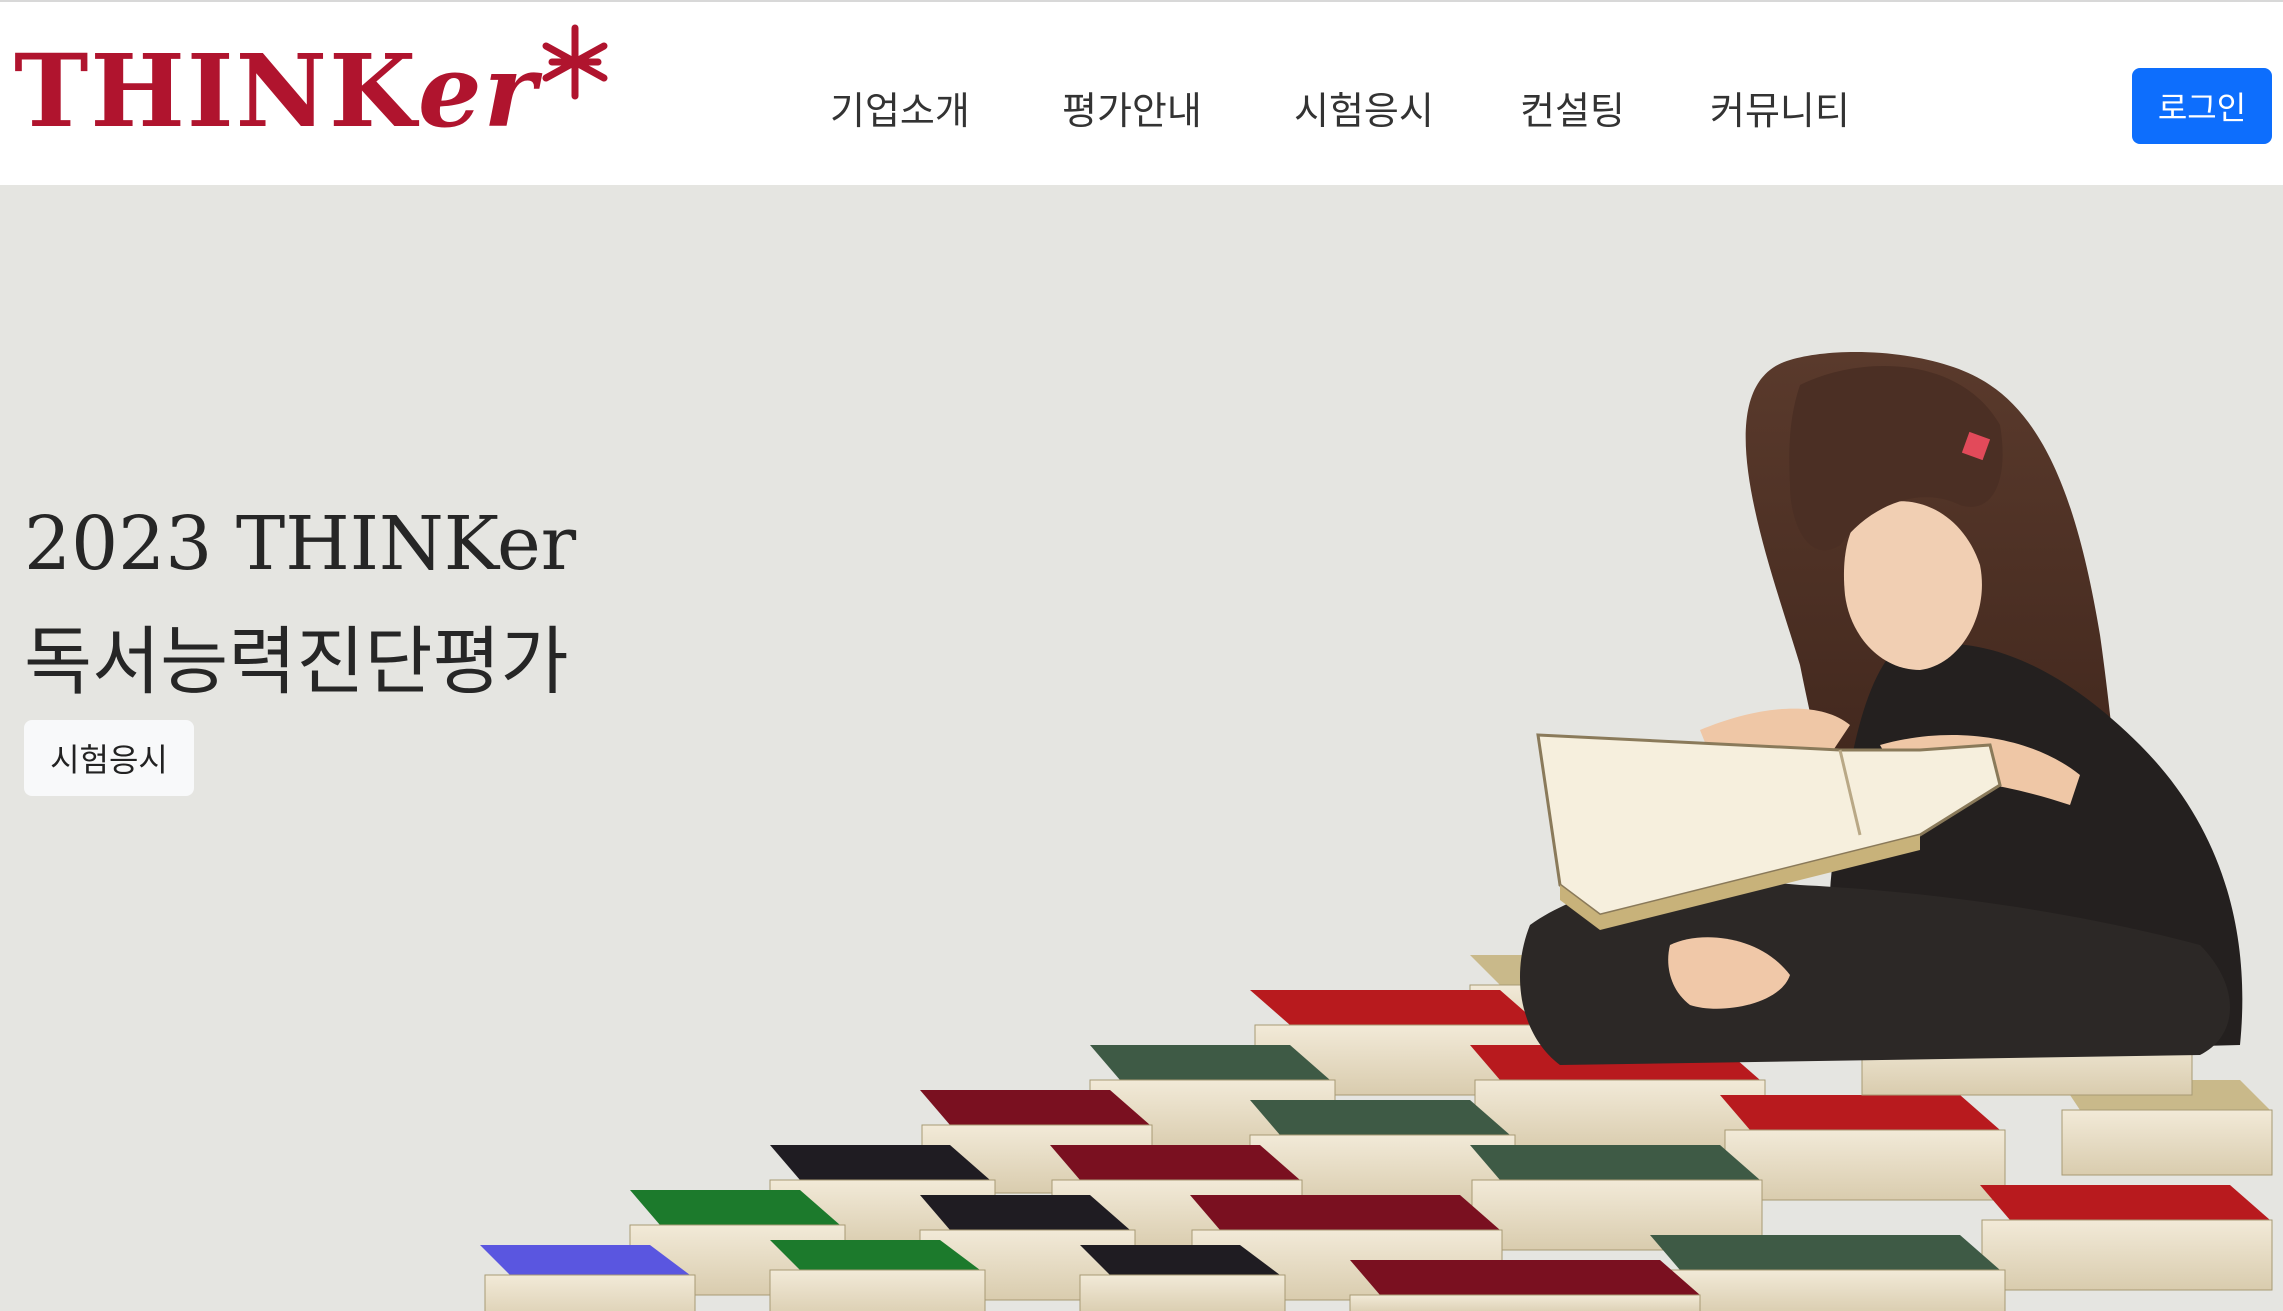  I want to click on nav-item-company: 기업소개, so click(900, 107).